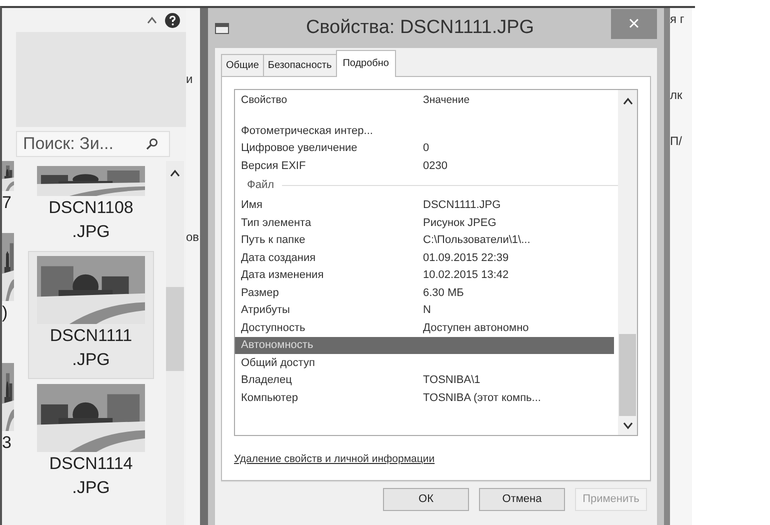 This screenshot has width=770, height=525. I want to click on file-item: DSCN1114.JPG, so click(91, 443).